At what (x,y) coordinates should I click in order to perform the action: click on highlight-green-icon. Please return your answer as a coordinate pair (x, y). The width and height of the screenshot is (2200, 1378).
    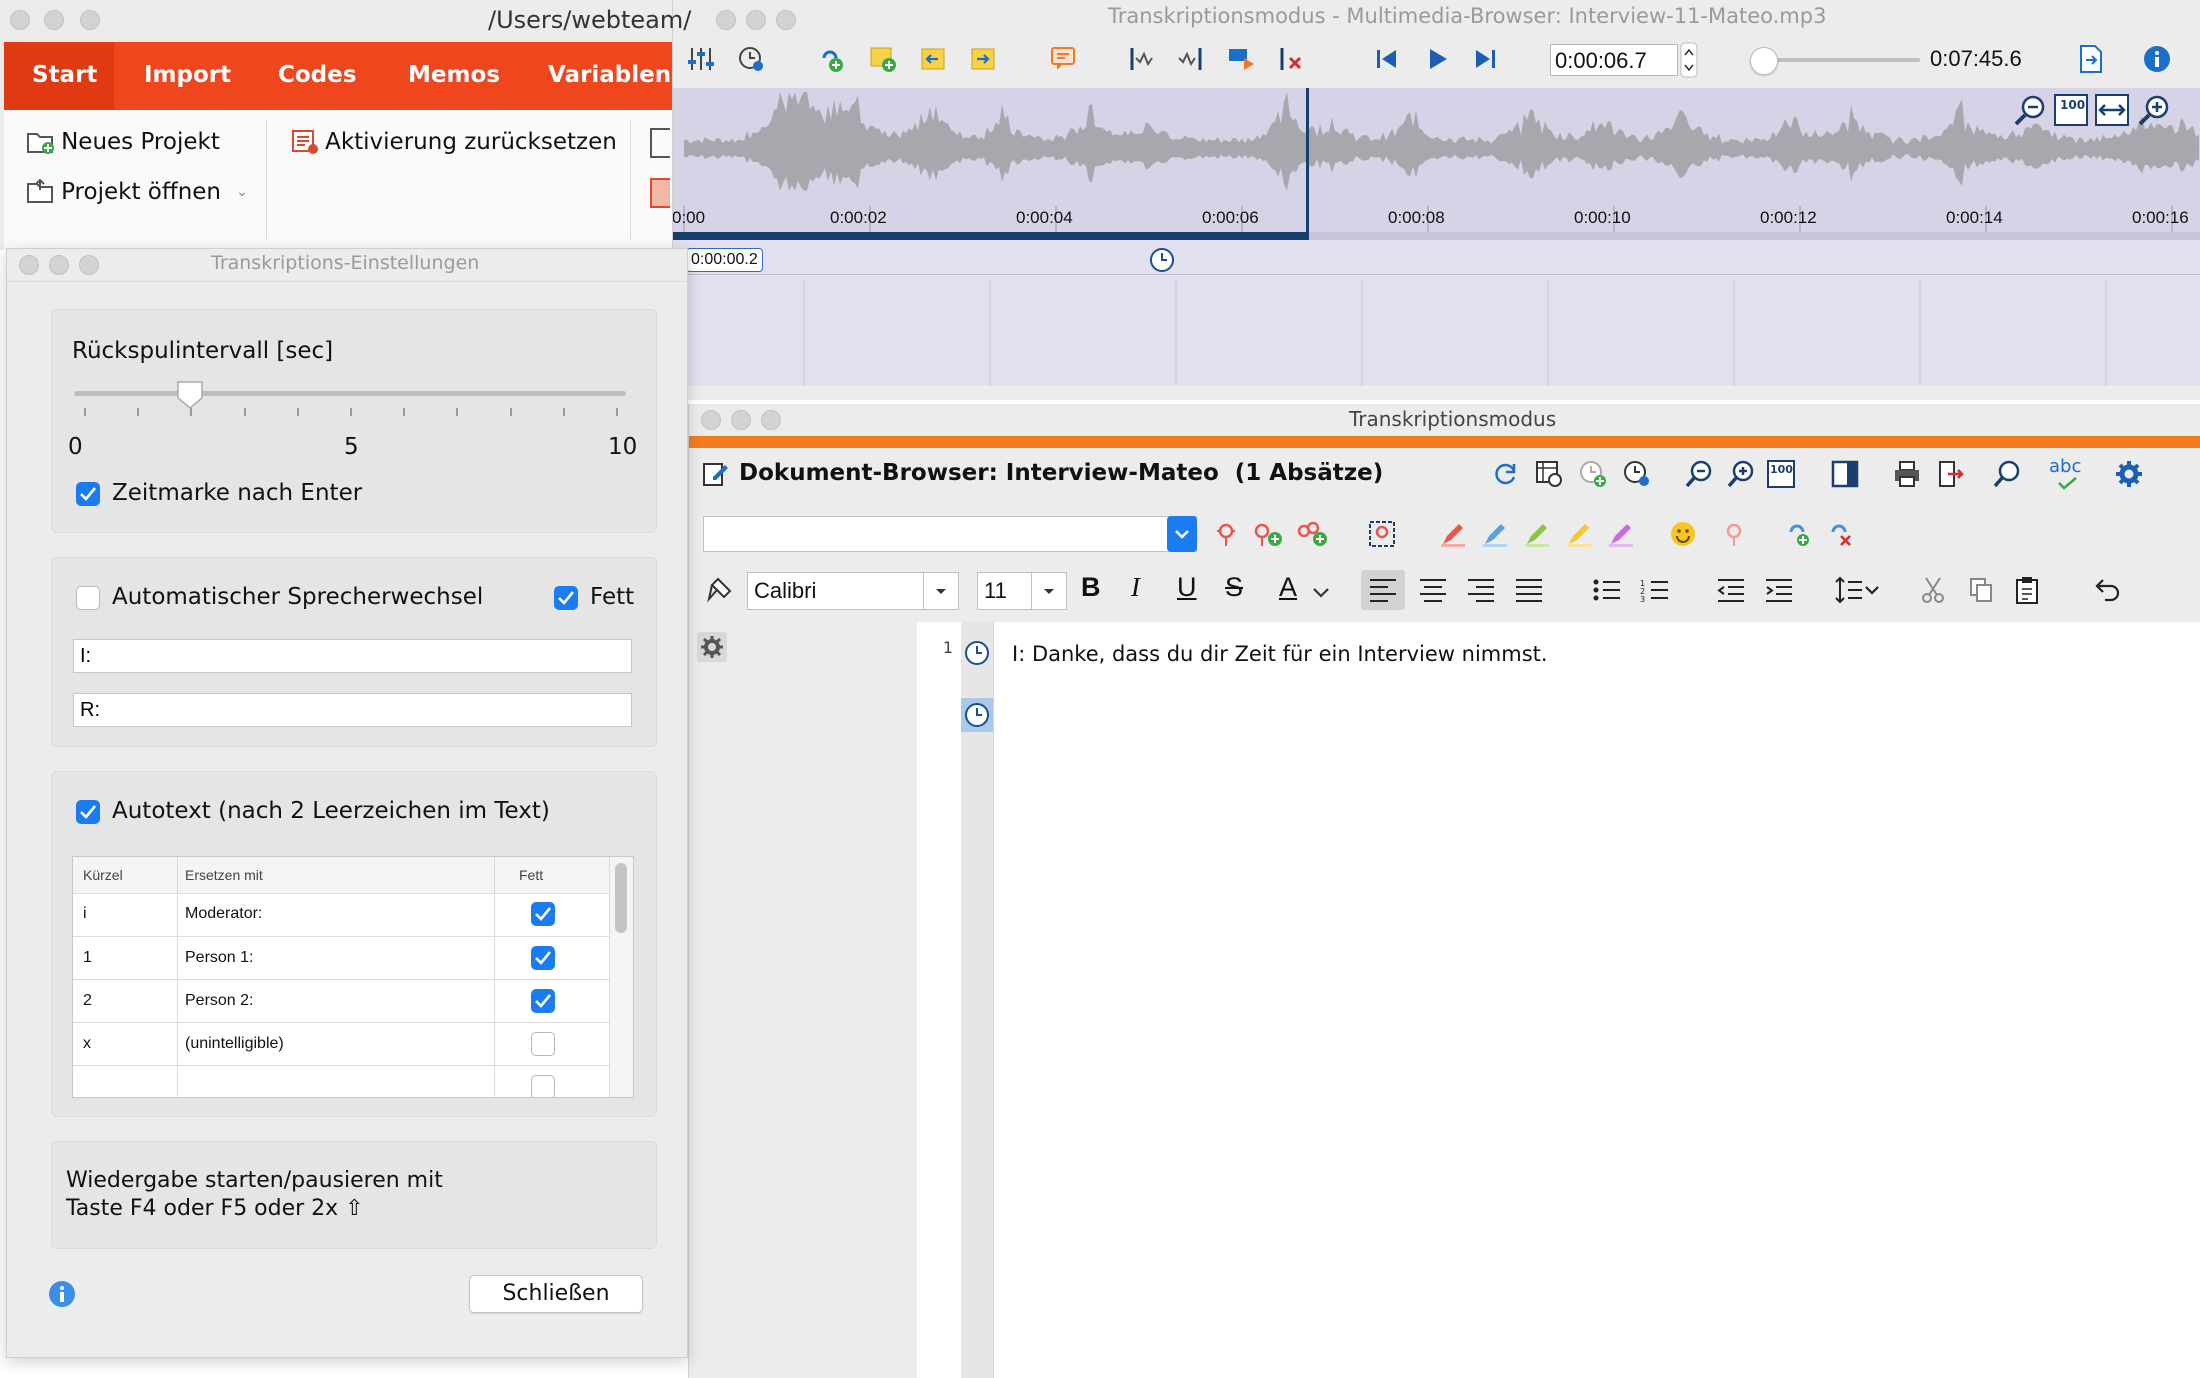
    Looking at the image, I should click on (1537, 534).